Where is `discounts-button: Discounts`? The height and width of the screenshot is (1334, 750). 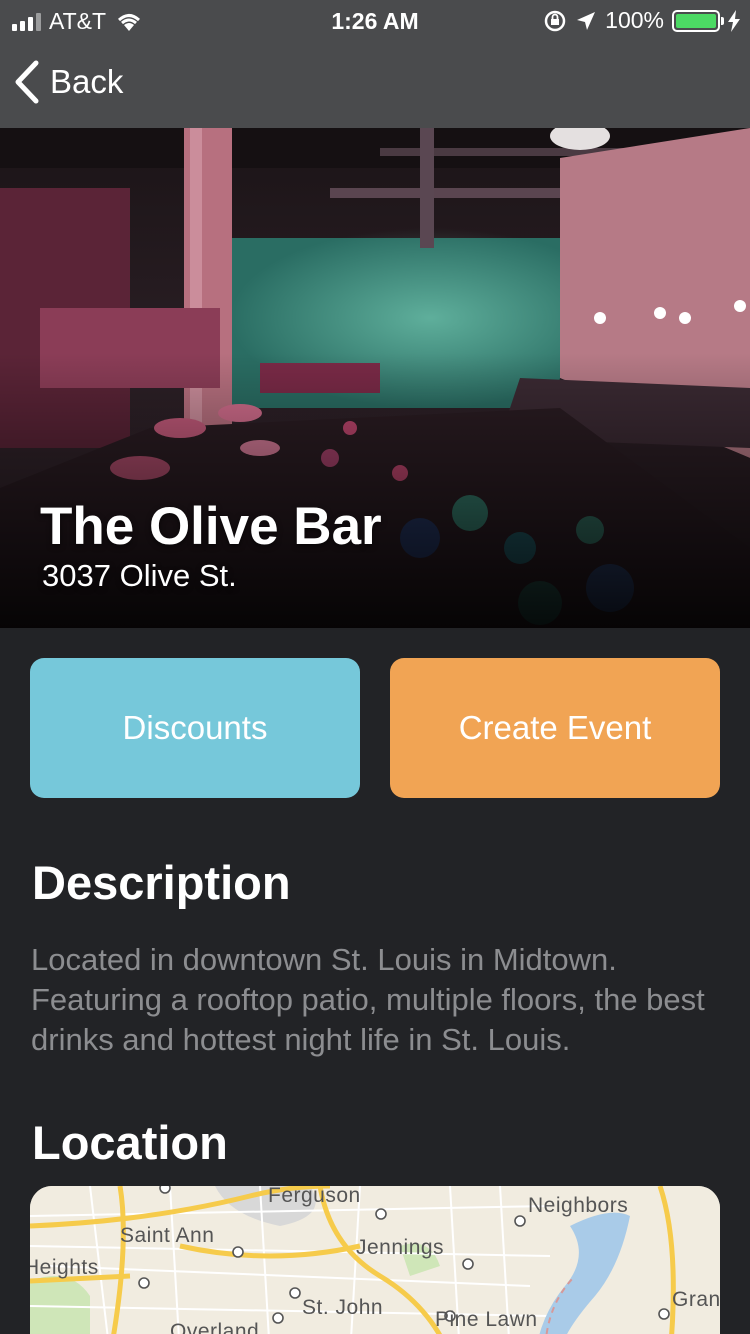
discounts-button: Discounts is located at coordinates (195, 728).